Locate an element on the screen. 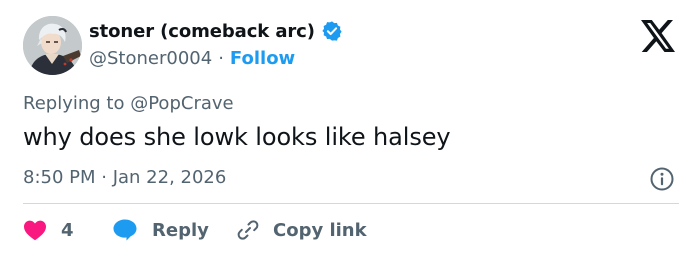  copy-link-label: Copy link is located at coordinates (320, 230).